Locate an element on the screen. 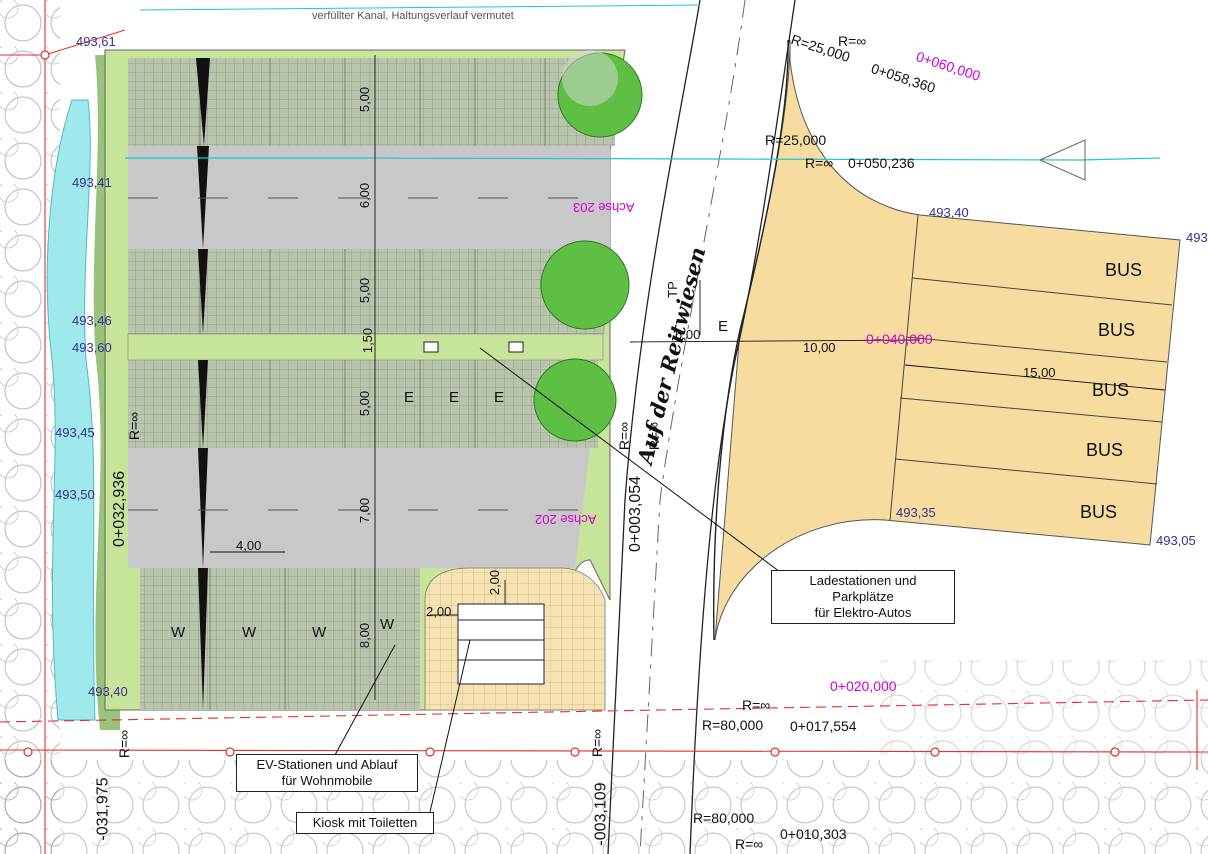  tp-label: TP is located at coordinates (672, 289).